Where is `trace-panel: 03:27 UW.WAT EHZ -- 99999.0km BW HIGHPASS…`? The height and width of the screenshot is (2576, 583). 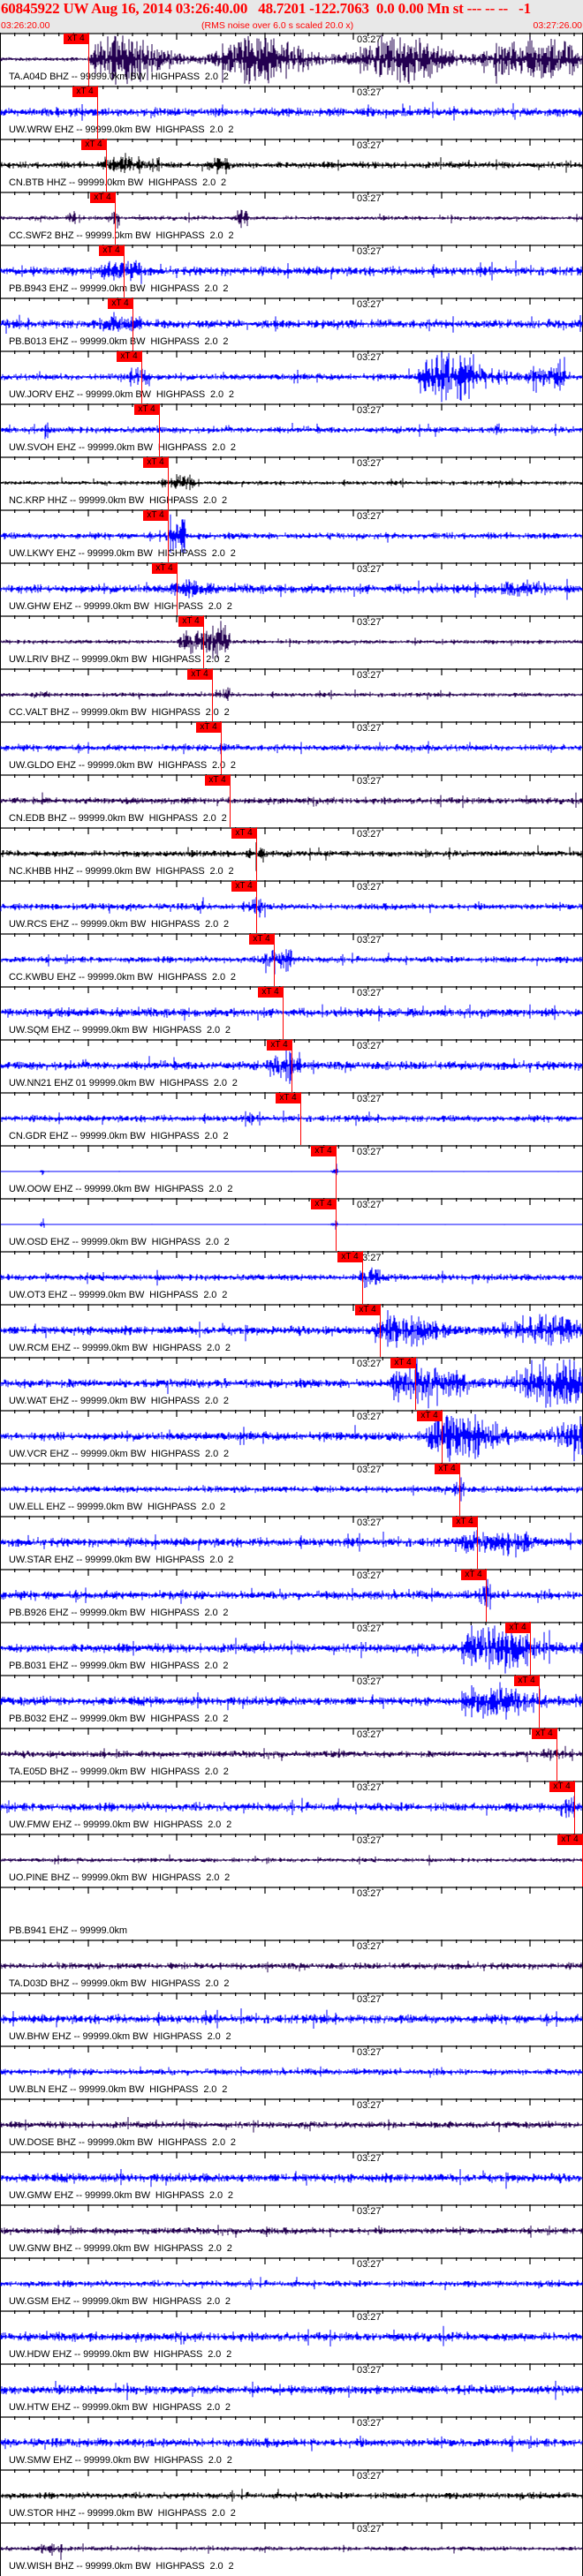 trace-panel: 03:27 UW.WAT EHZ -- 99999.0km BW HIGHPASS… is located at coordinates (291, 1384).